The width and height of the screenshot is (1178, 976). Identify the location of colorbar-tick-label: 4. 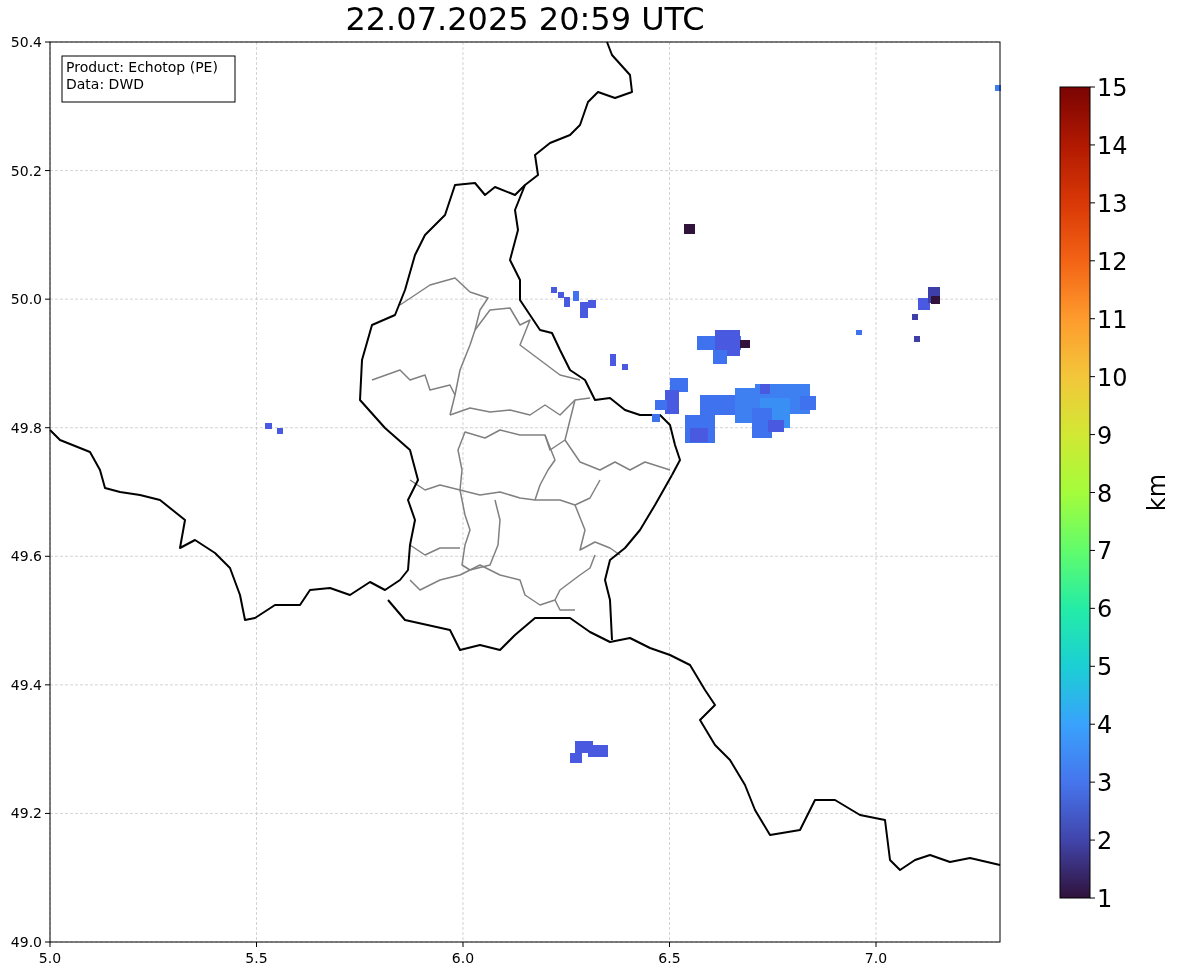
(1105, 725).